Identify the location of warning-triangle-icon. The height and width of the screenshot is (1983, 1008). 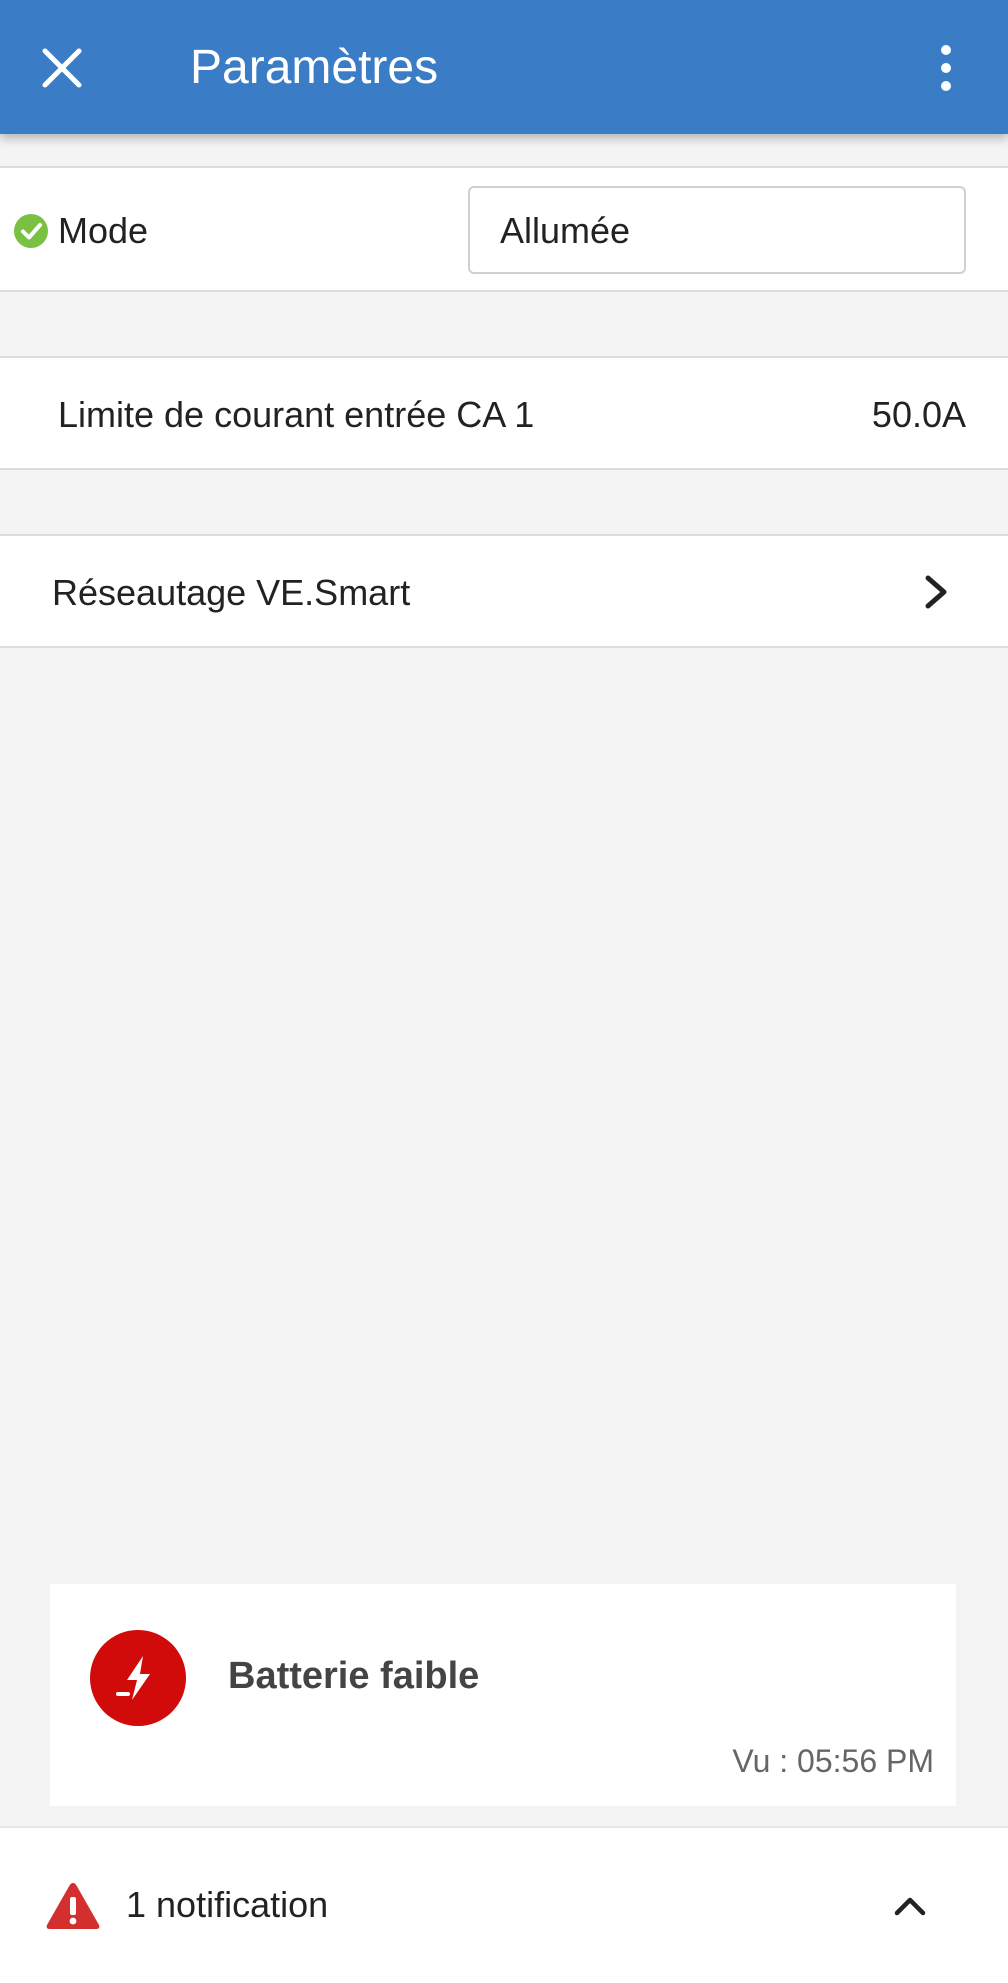
(73, 1906).